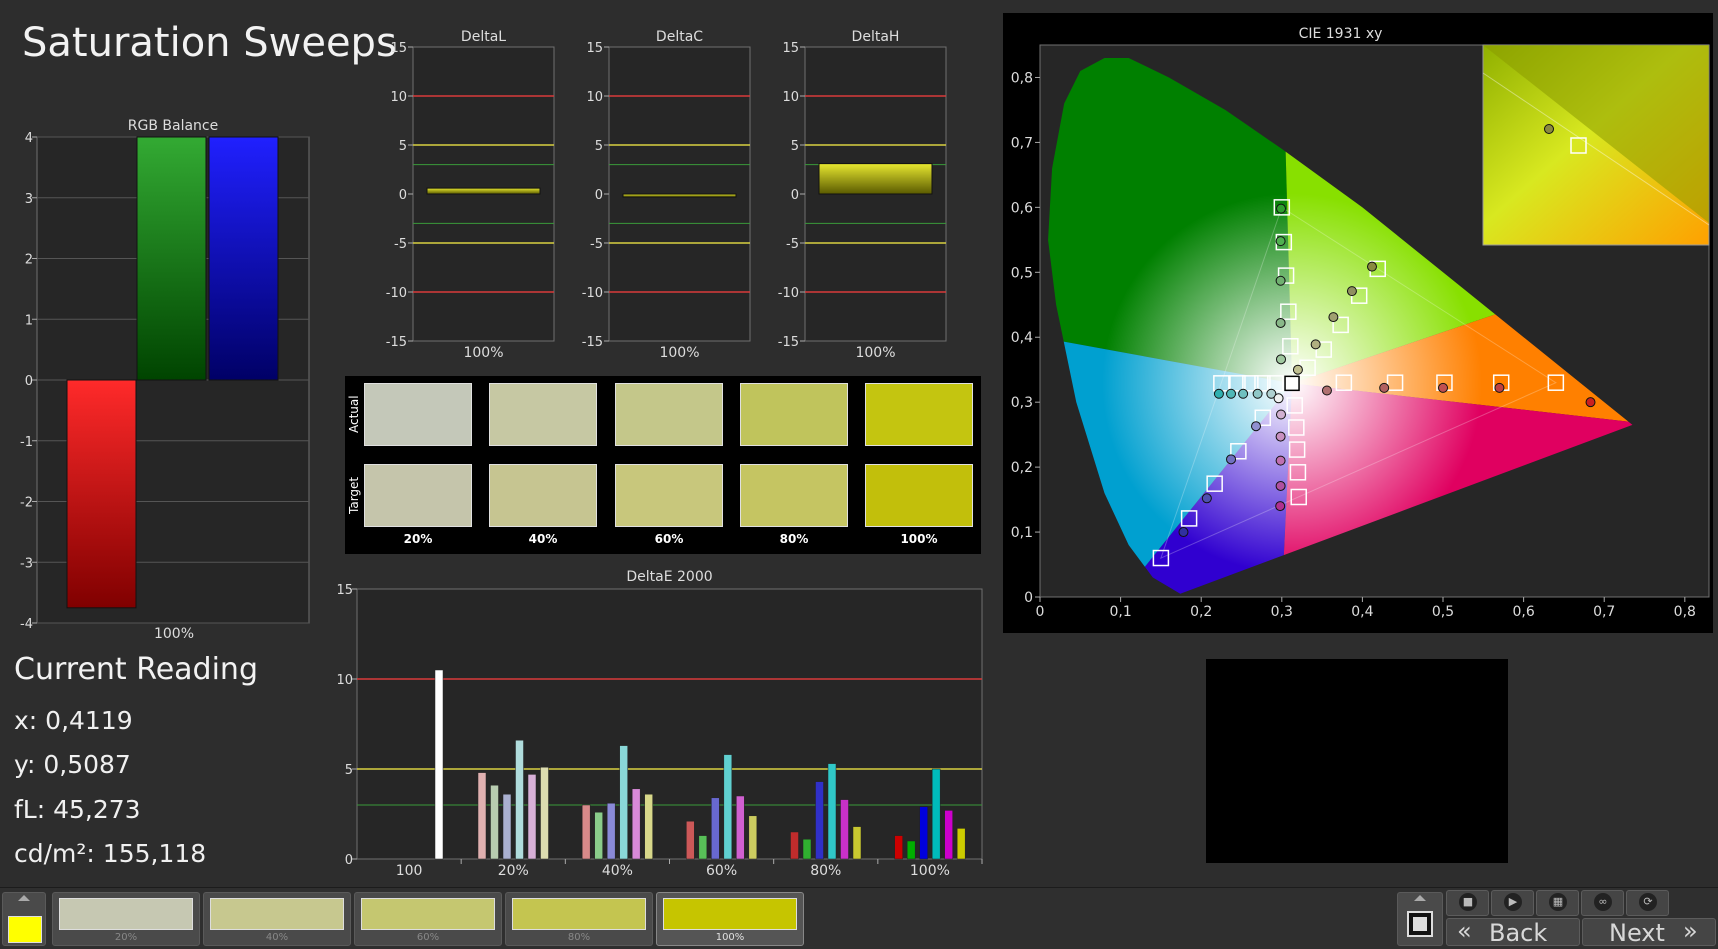 The image size is (1718, 949). Describe the element at coordinates (669, 495) in the screenshot. I see `target-patch` at that location.